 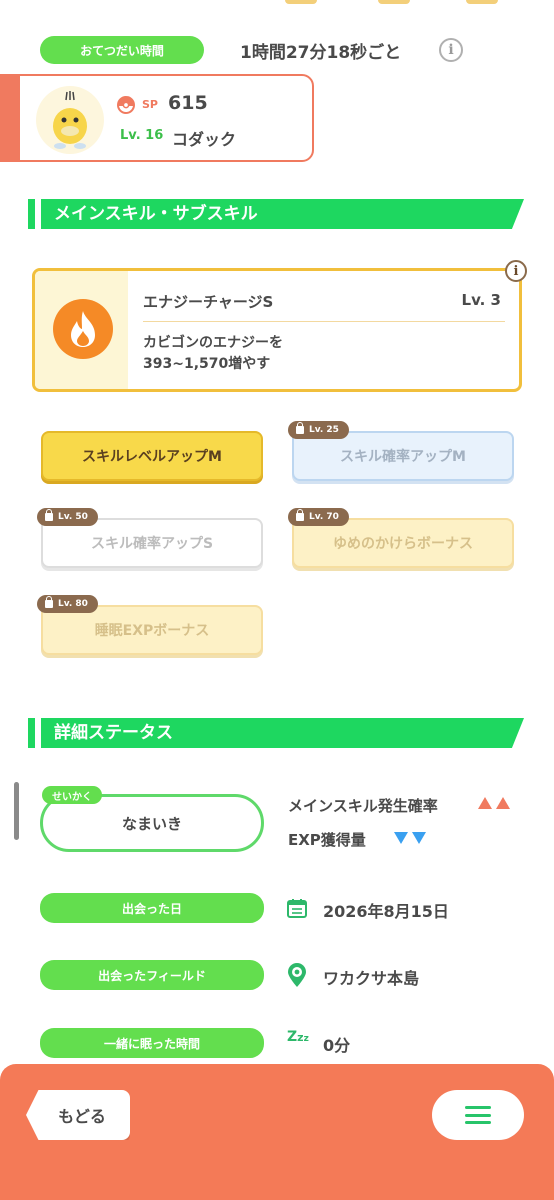 I want to click on pokemon-card: SP 615 Lv. 16 コダック, so click(x=157, y=118).